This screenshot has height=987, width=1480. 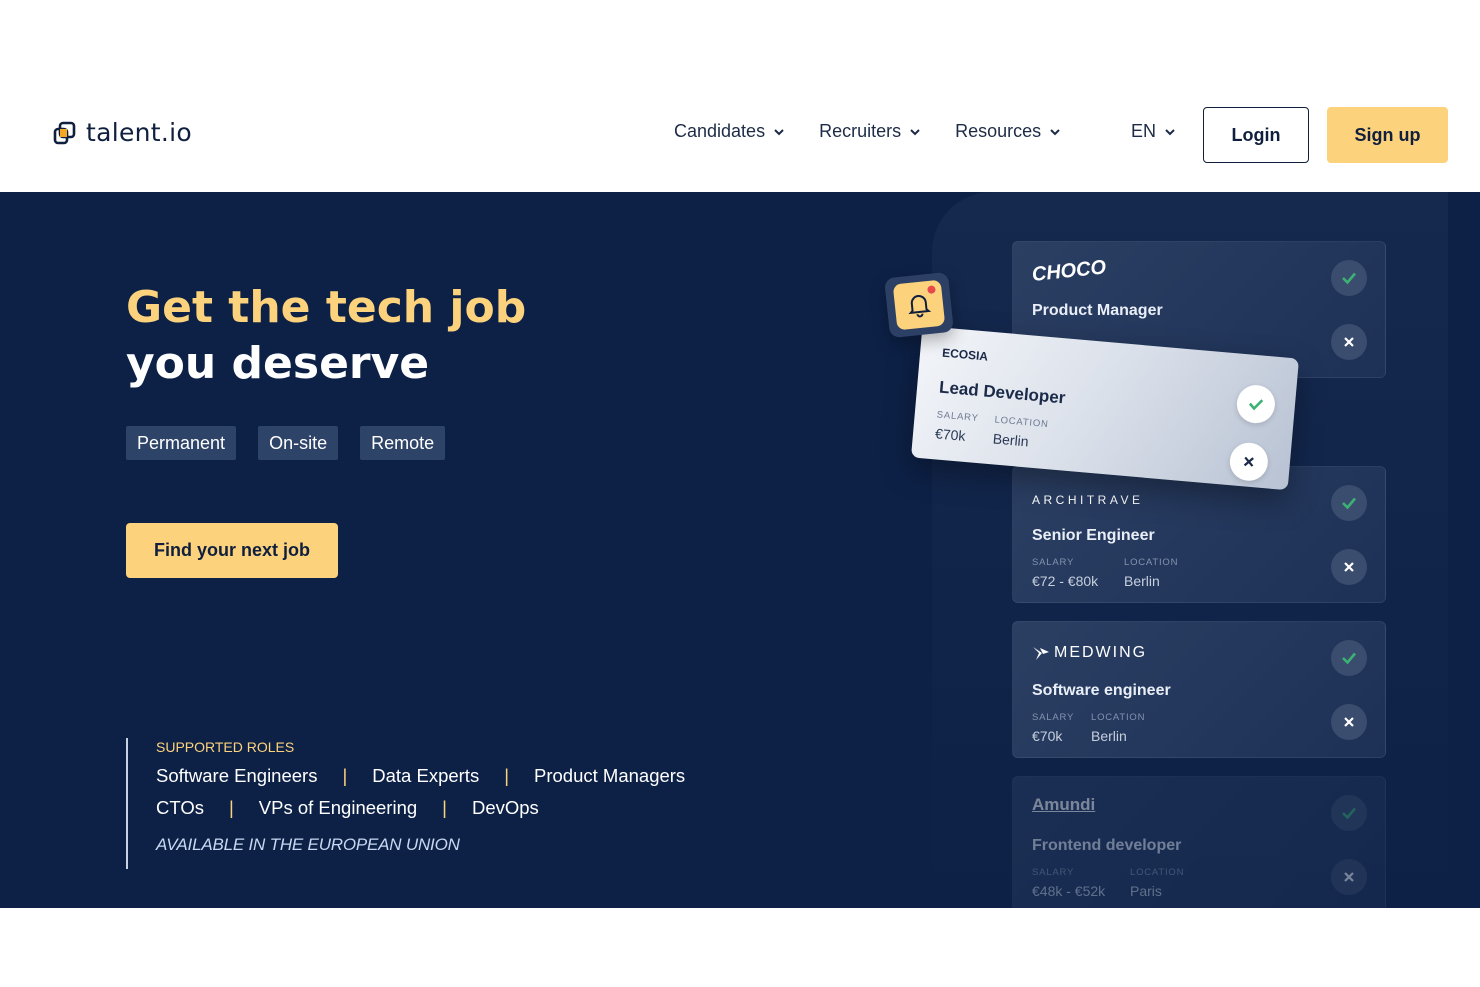 I want to click on company-logo-medwing: MEDWING, so click(x=1089, y=653).